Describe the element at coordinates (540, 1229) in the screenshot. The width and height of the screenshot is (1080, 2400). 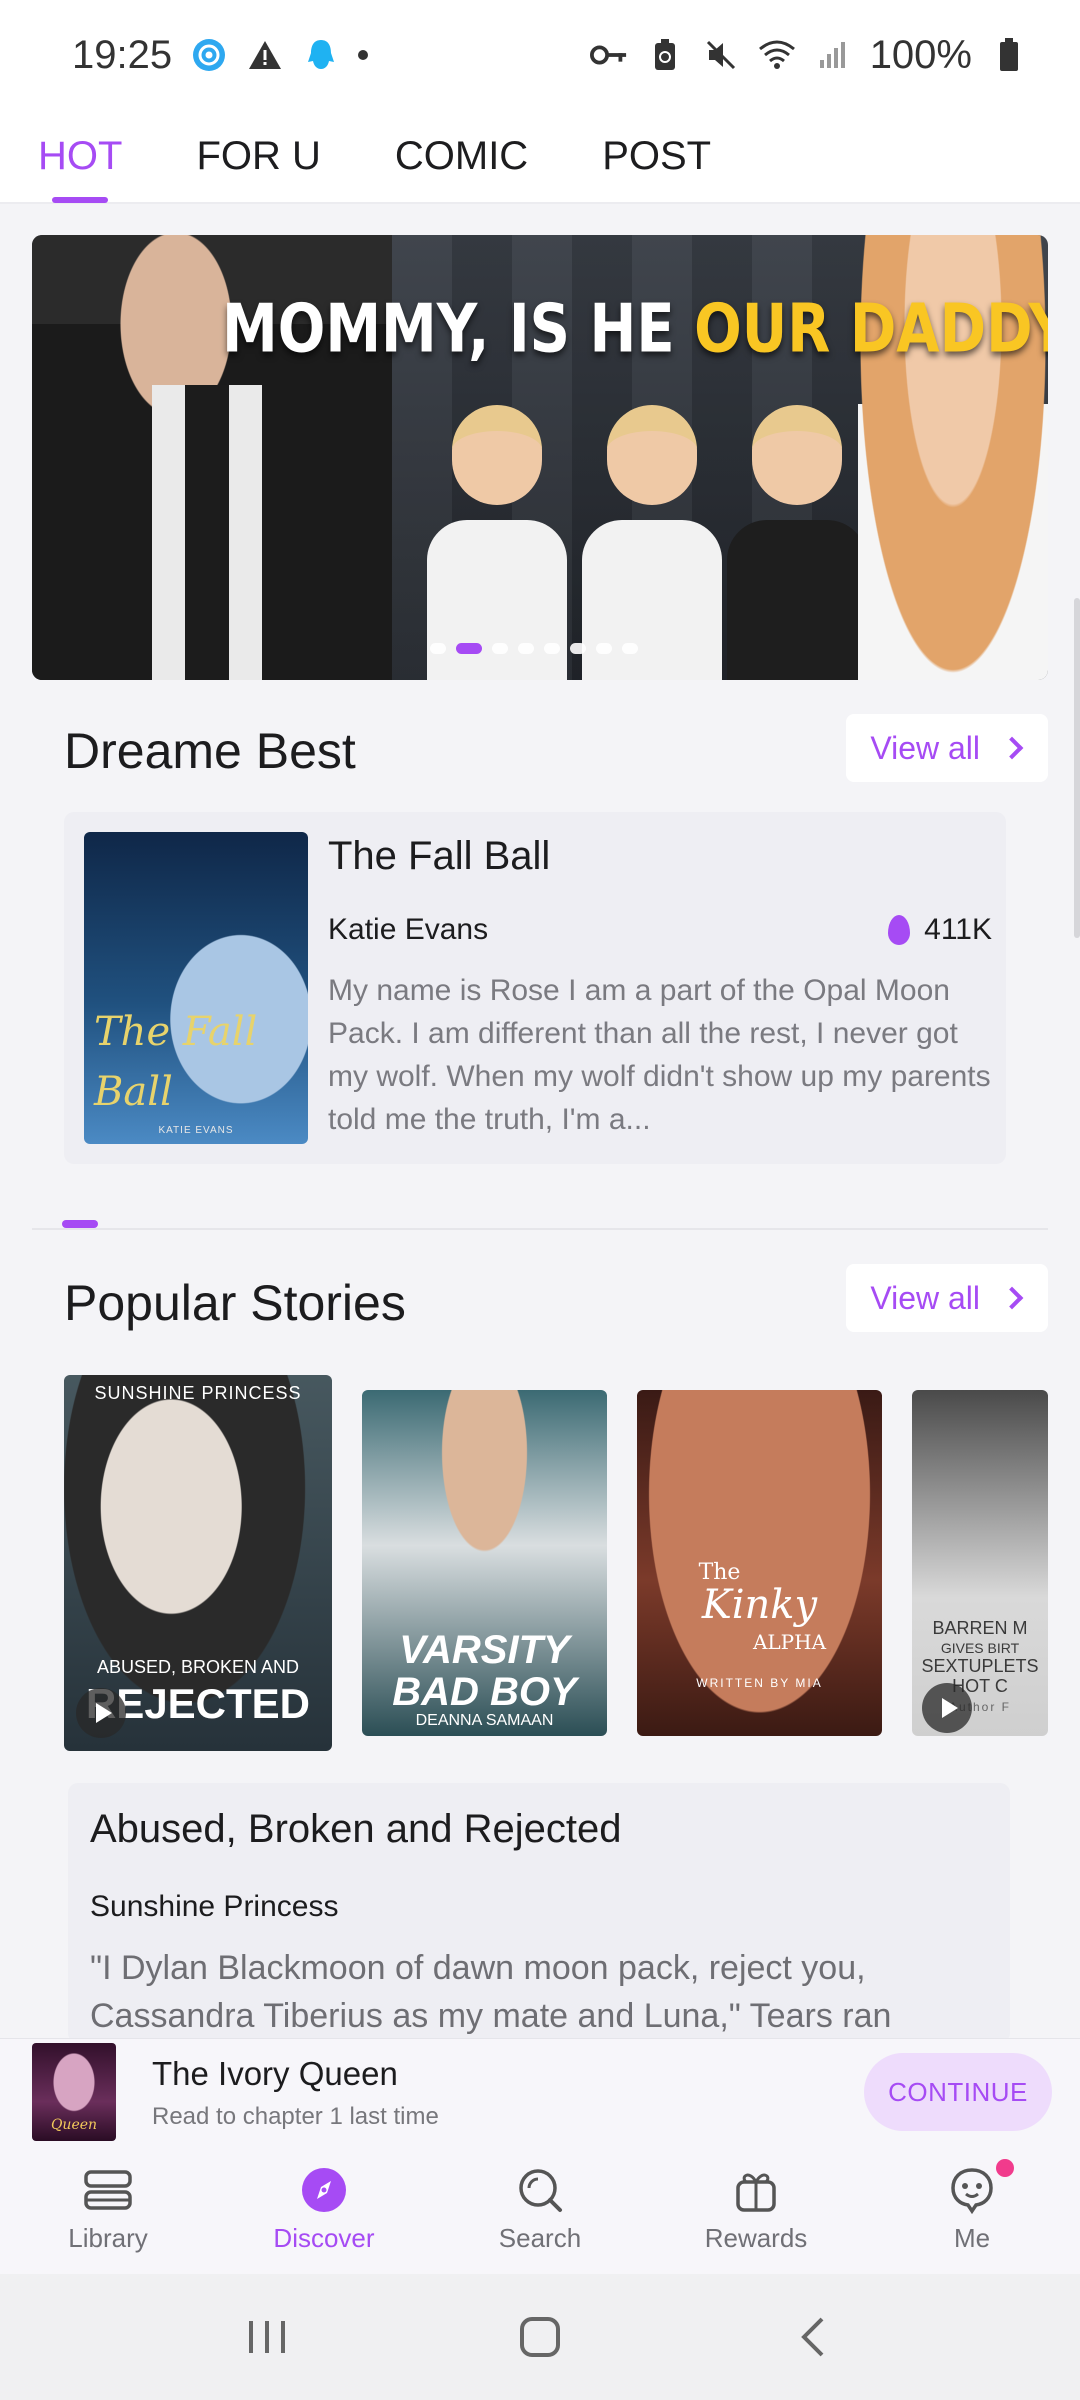
I see `carousel-track` at that location.